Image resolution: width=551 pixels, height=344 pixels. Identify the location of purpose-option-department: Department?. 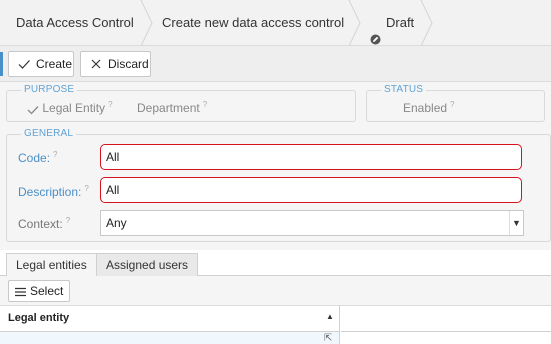
(172, 107).